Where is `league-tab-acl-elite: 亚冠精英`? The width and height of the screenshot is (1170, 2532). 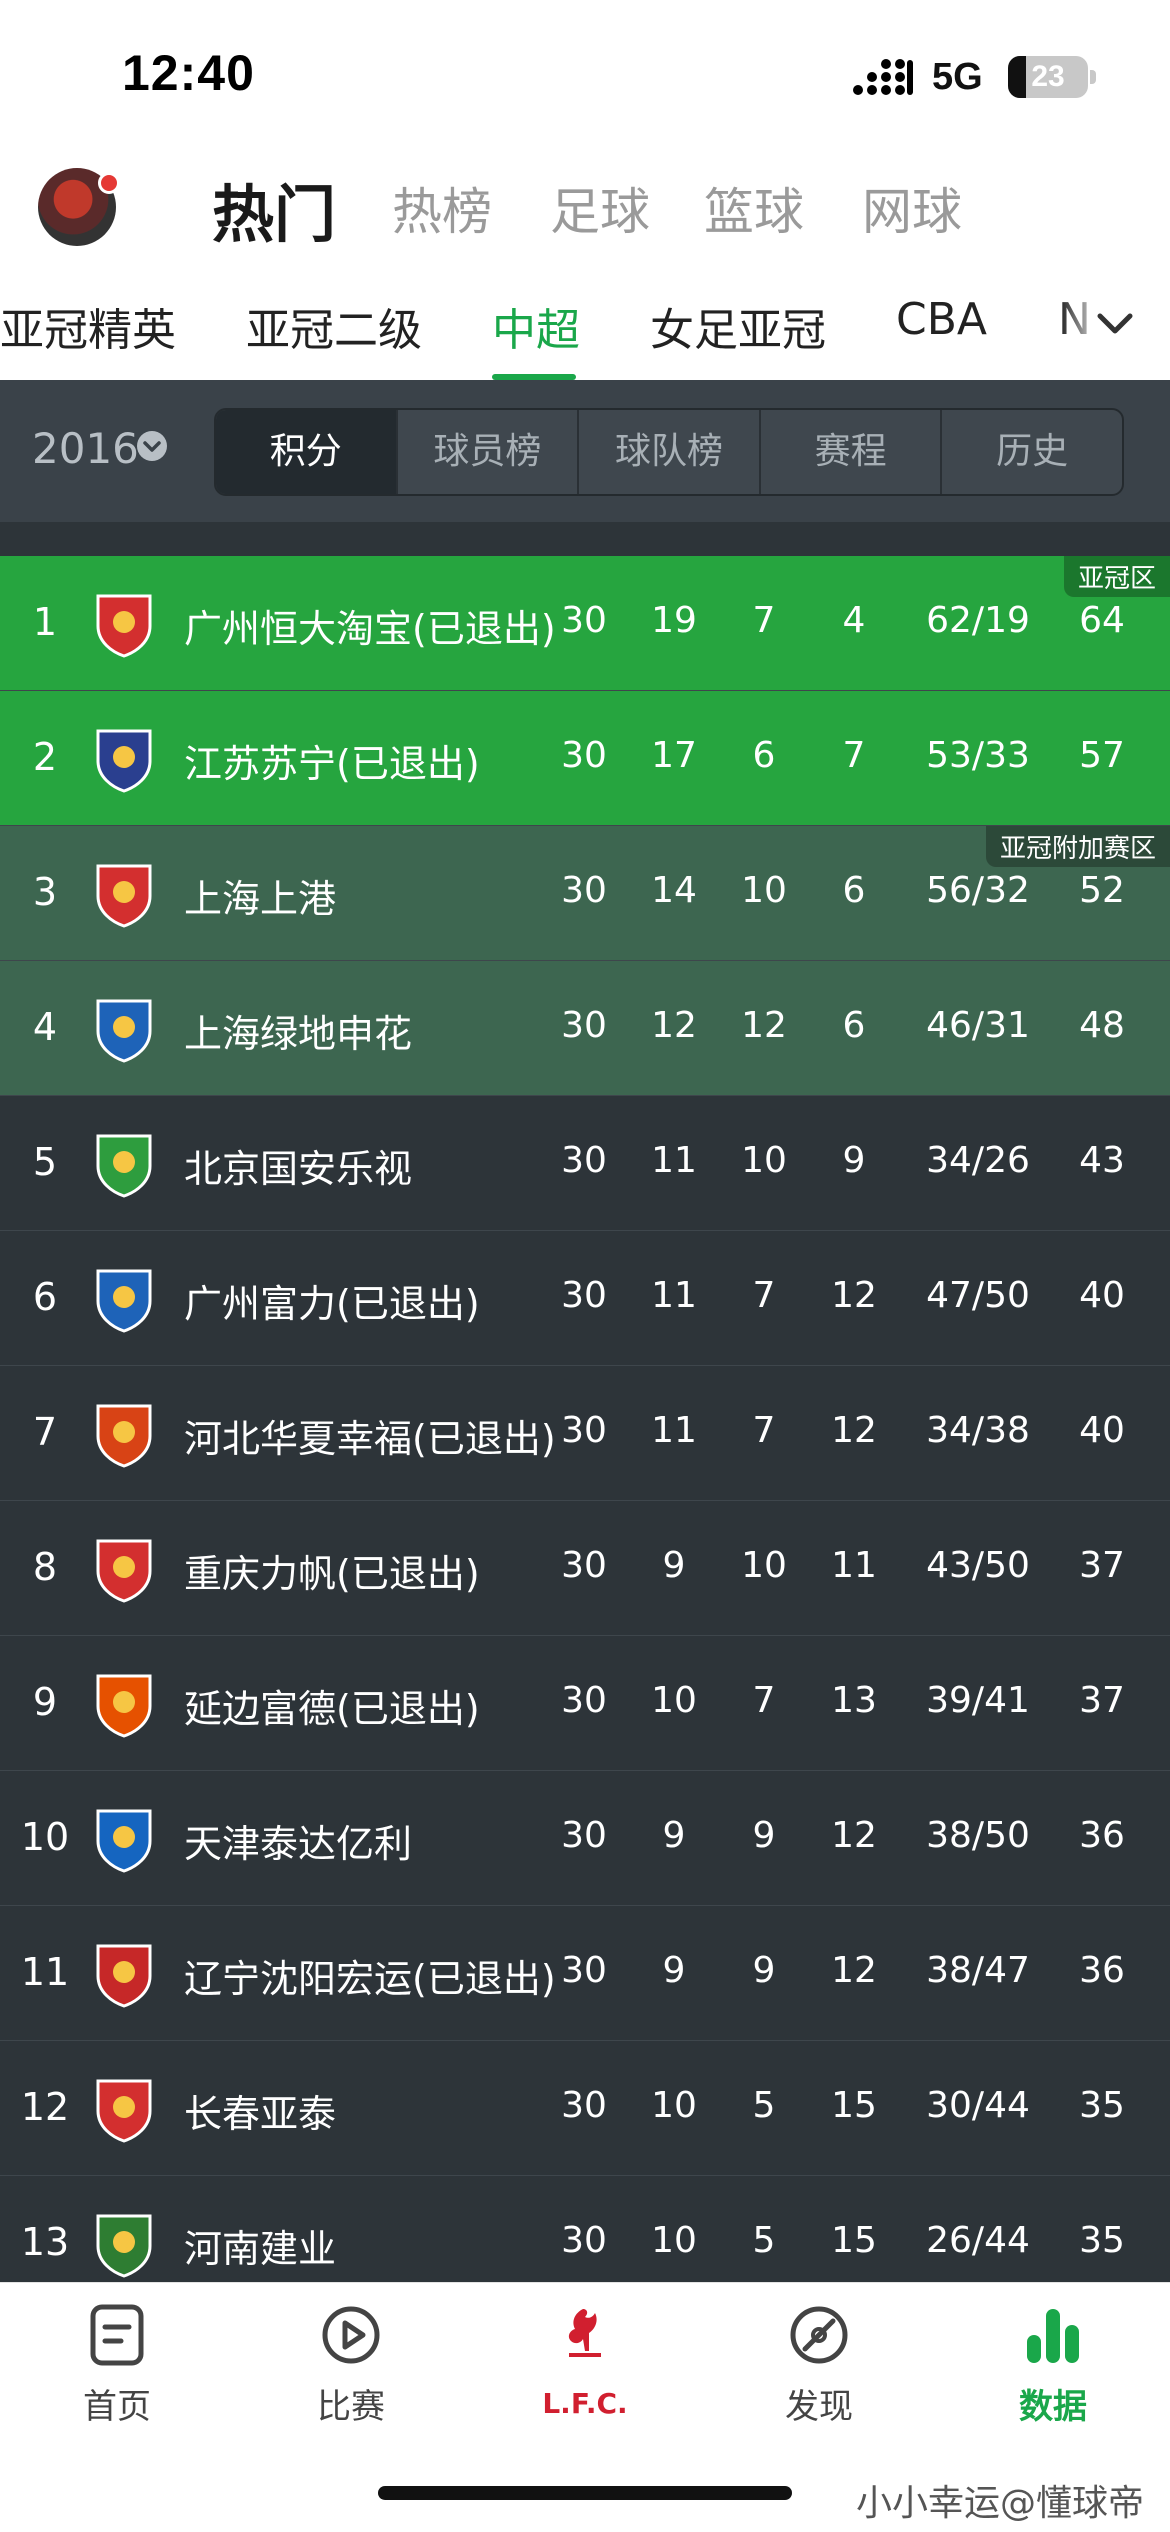 league-tab-acl-elite: 亚冠精英 is located at coordinates (88, 326).